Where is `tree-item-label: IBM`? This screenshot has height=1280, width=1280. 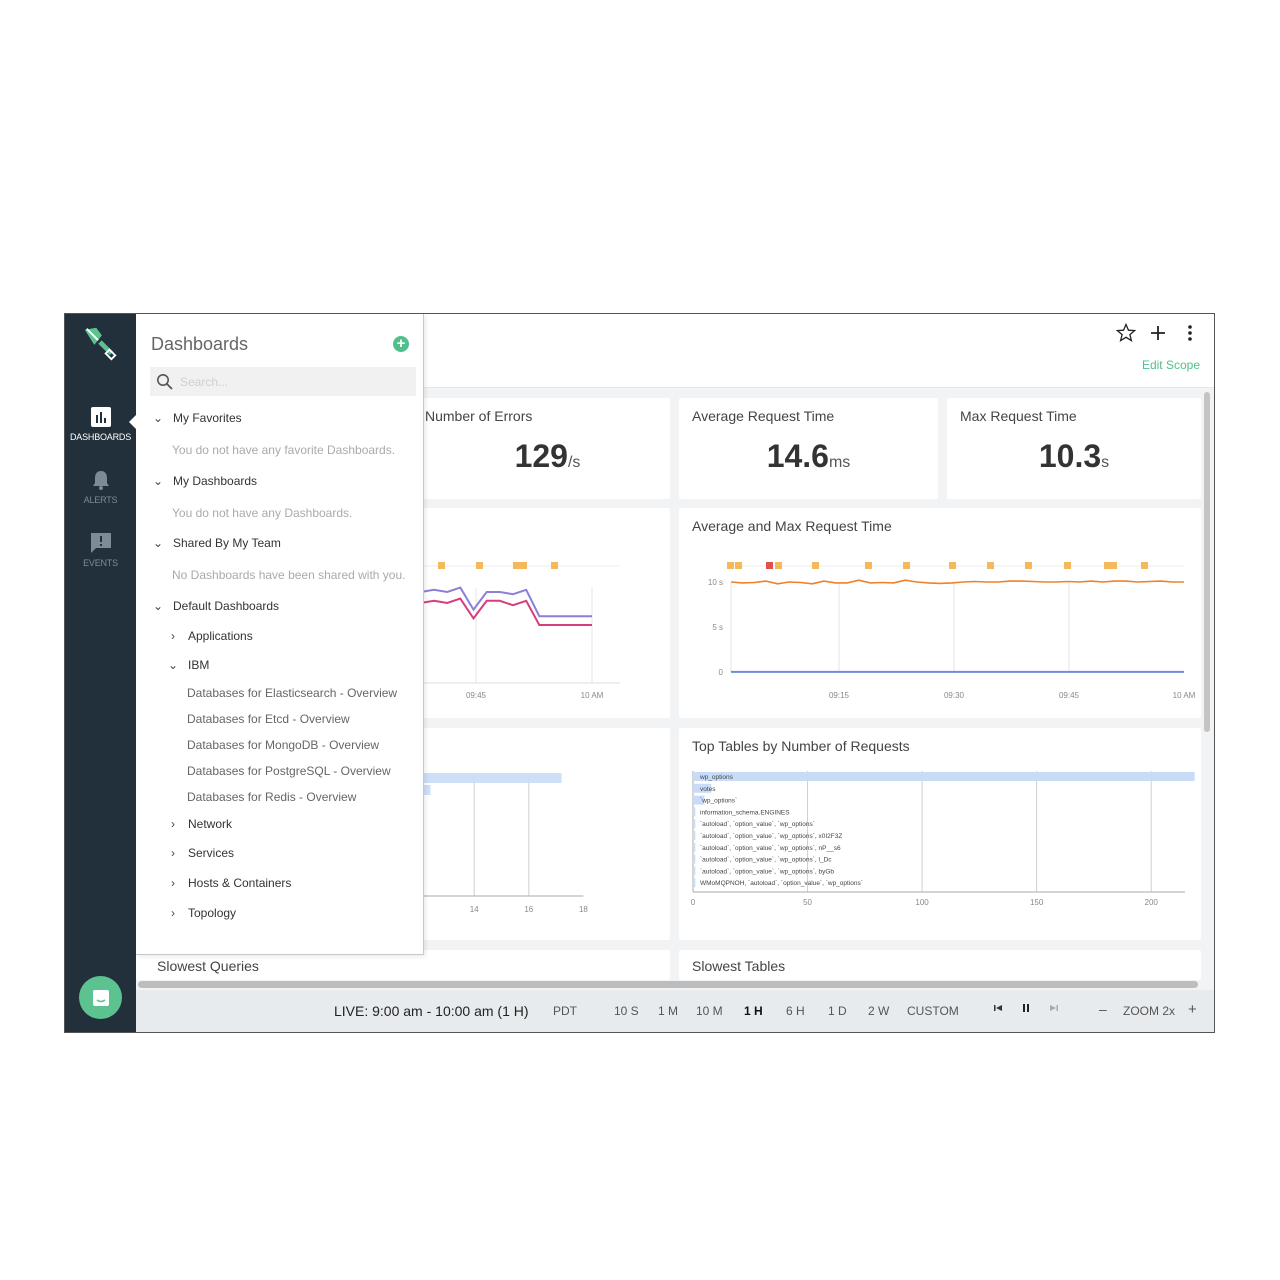
tree-item-label: IBM is located at coordinates (199, 665).